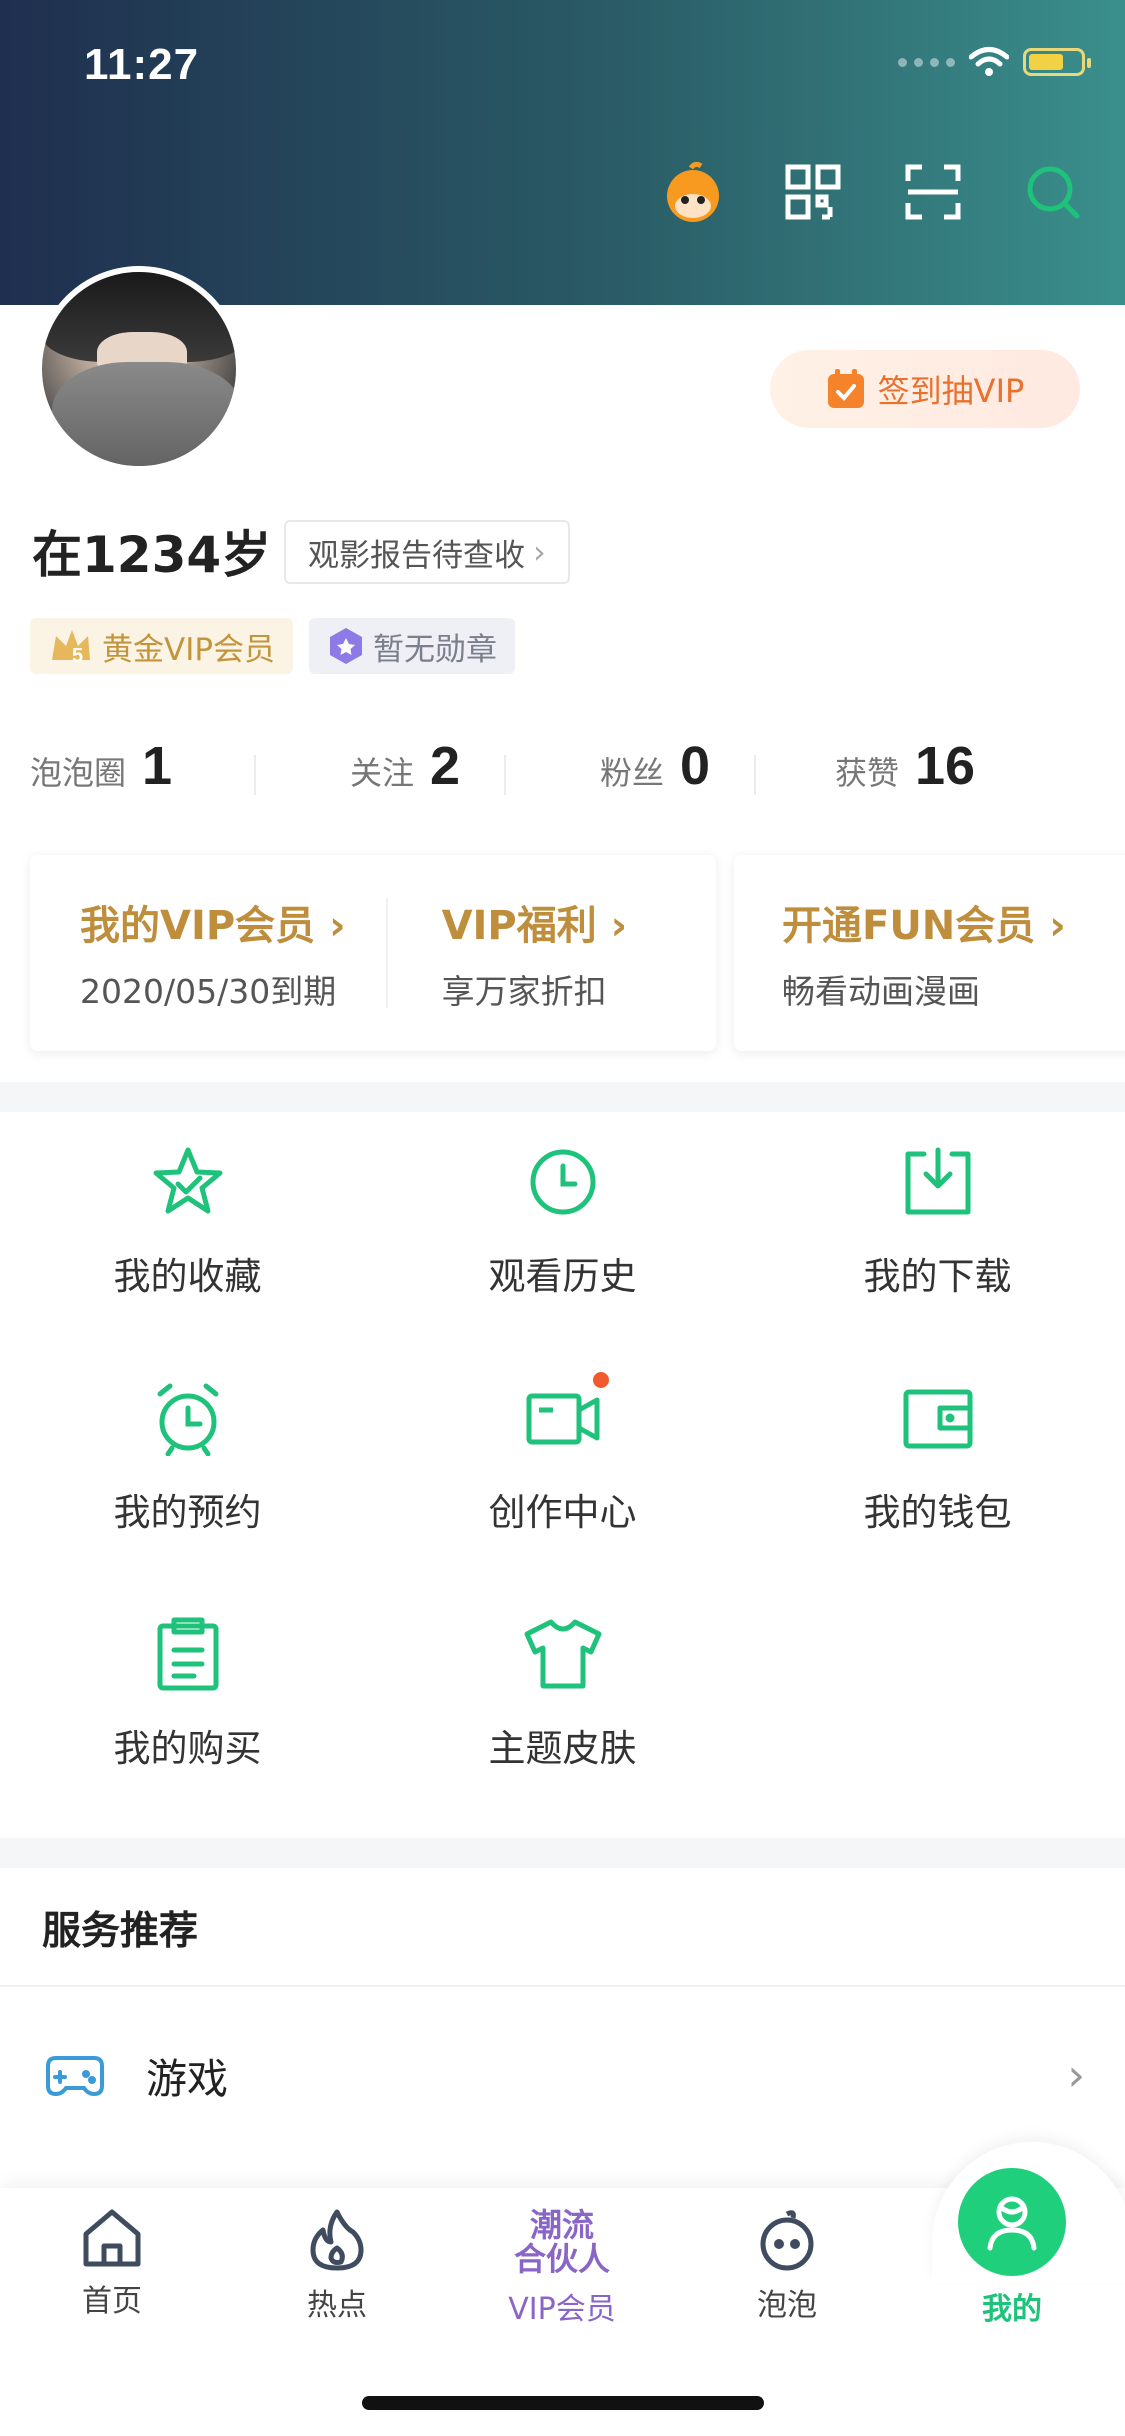 This screenshot has height=2436, width=1125. Describe the element at coordinates (187, 2079) in the screenshot. I see `service-label: 游戏` at that location.